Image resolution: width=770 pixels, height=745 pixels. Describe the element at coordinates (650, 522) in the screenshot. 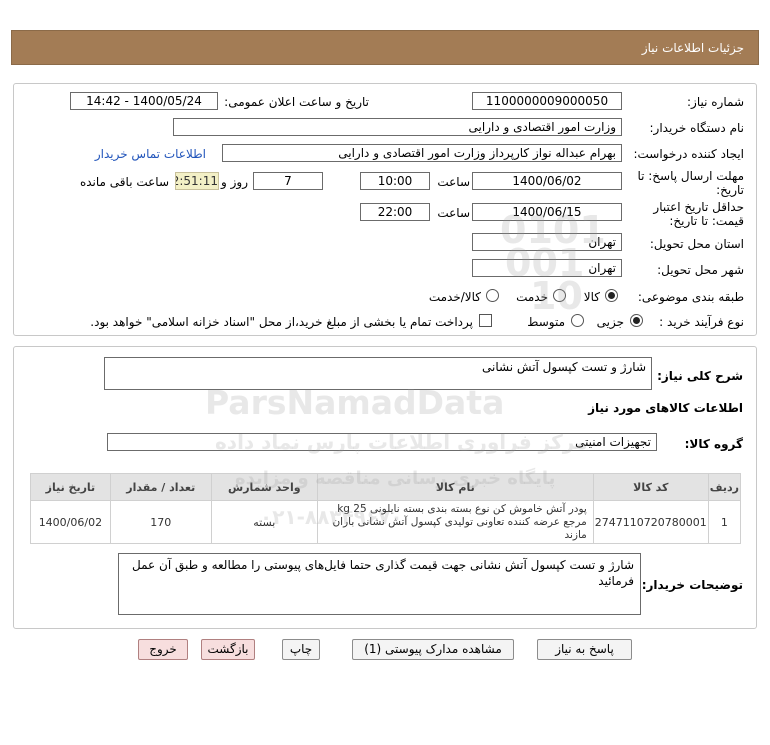

I see `row-code: 2747110720780001` at that location.